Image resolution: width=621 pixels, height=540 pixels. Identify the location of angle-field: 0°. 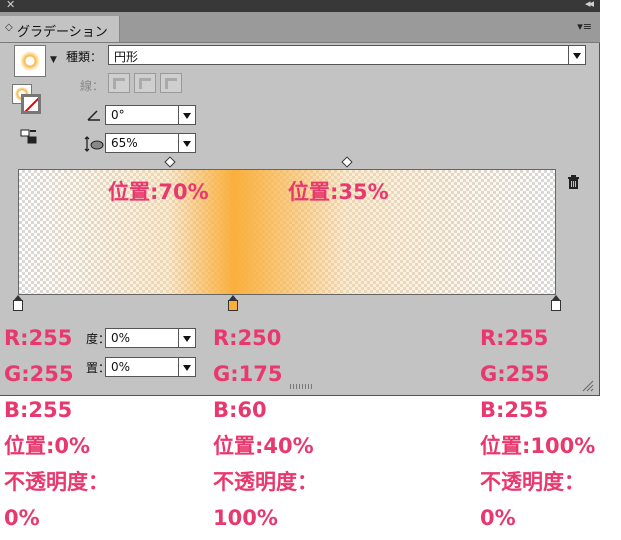
(150, 115).